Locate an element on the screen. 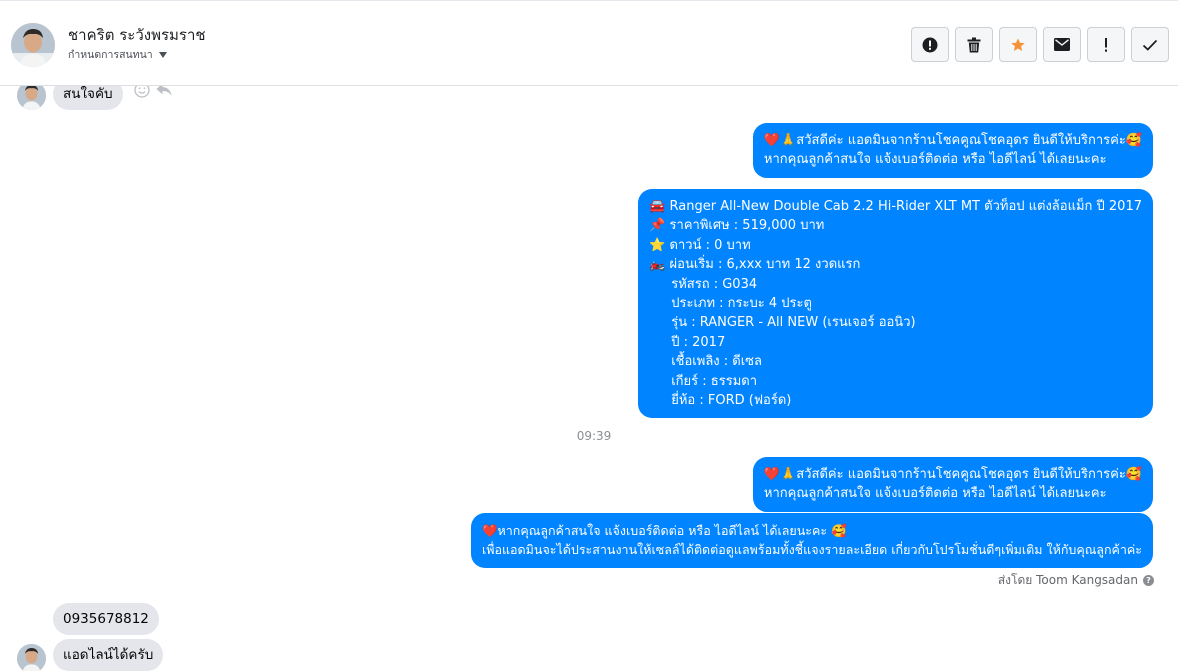 The height and width of the screenshot is (671, 1178). star-icon is located at coordinates (1018, 44).